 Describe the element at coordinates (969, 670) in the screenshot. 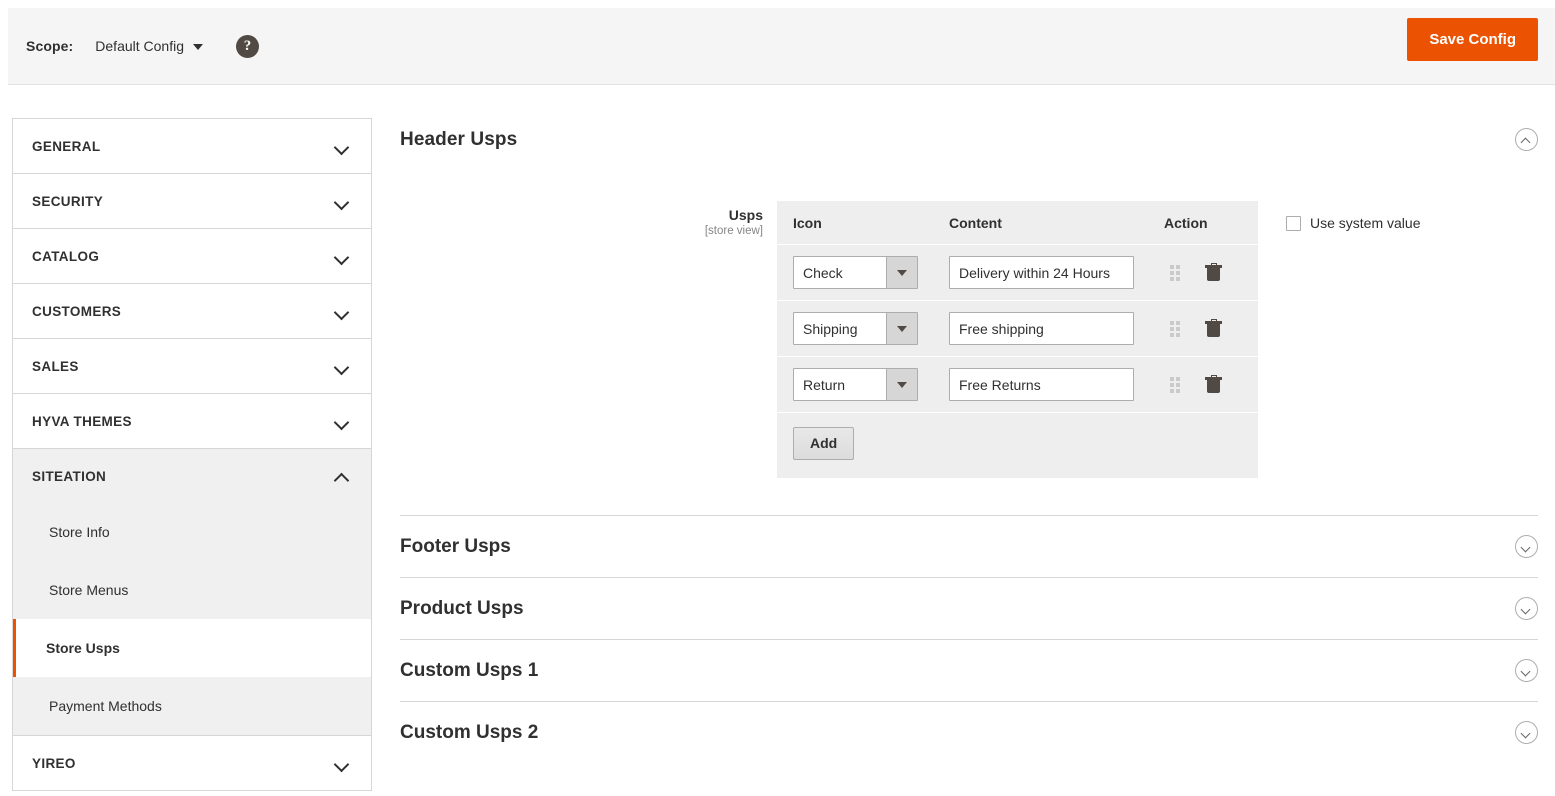

I see `section-custom-usps-1: Custom Usps 1` at that location.